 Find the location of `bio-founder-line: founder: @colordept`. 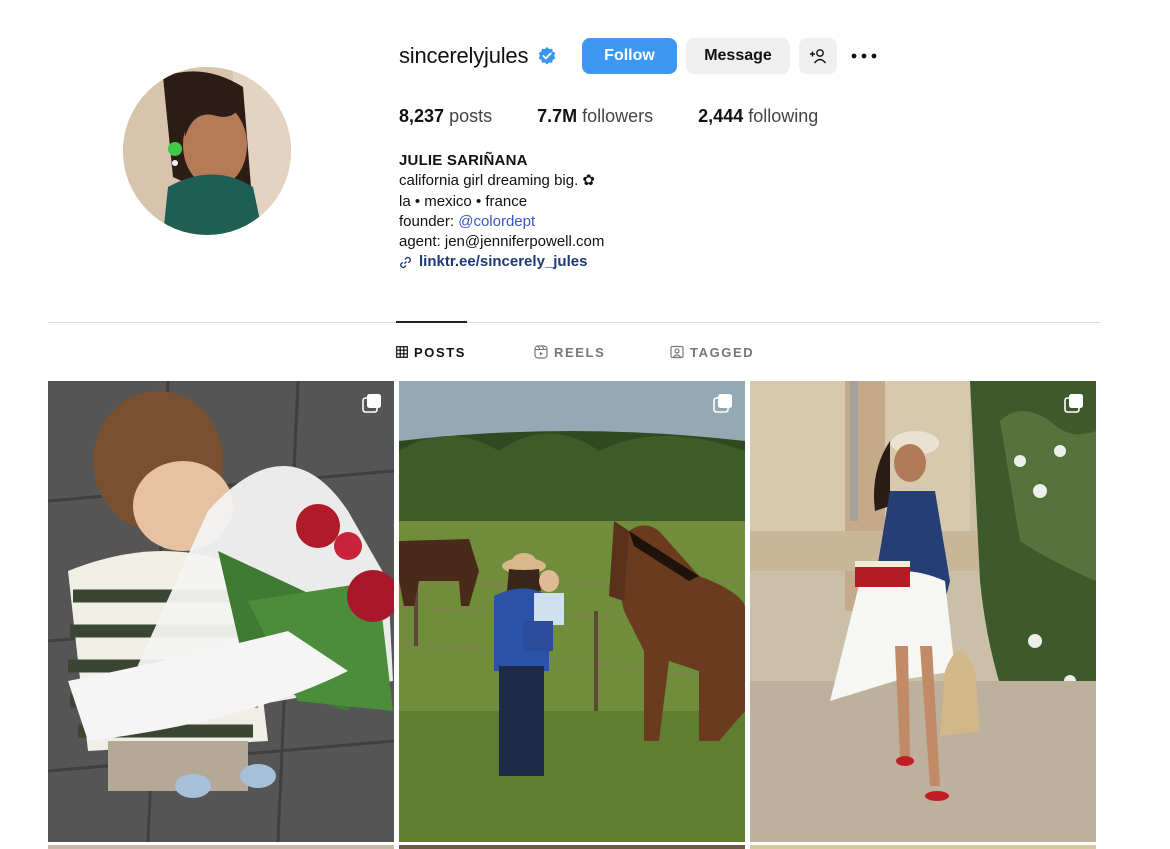

bio-founder-line: founder: @colordept is located at coordinates (501, 222).